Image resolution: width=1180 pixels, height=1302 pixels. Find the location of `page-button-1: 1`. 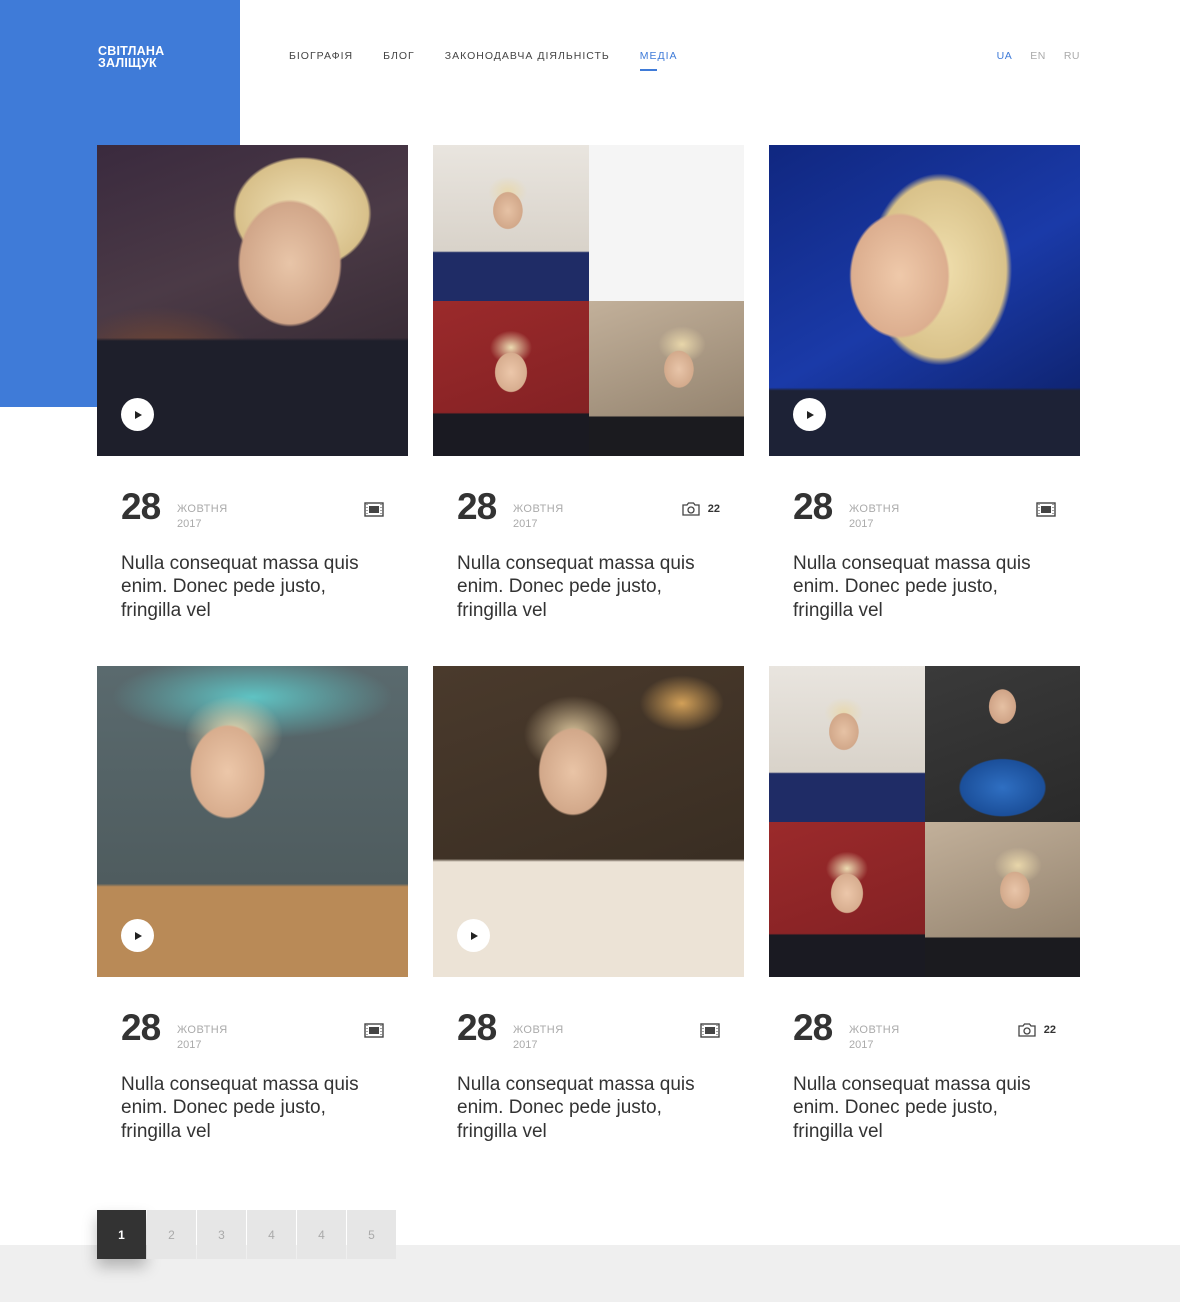

page-button-1: 1 is located at coordinates (121, 1234).